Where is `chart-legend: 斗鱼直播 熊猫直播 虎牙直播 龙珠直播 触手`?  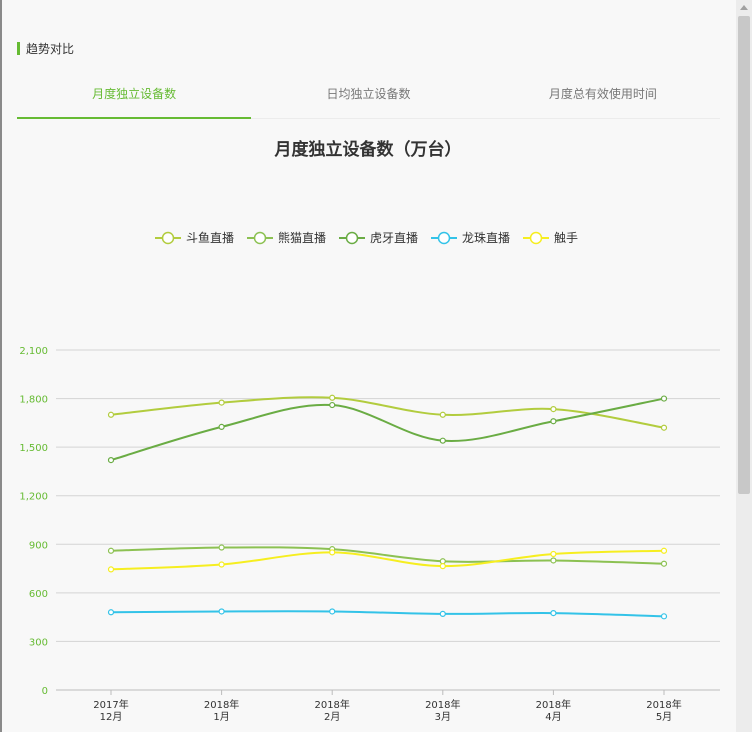 chart-legend: 斗鱼直播 熊猫直播 虎牙直播 龙珠直播 触手 is located at coordinates (366, 237).